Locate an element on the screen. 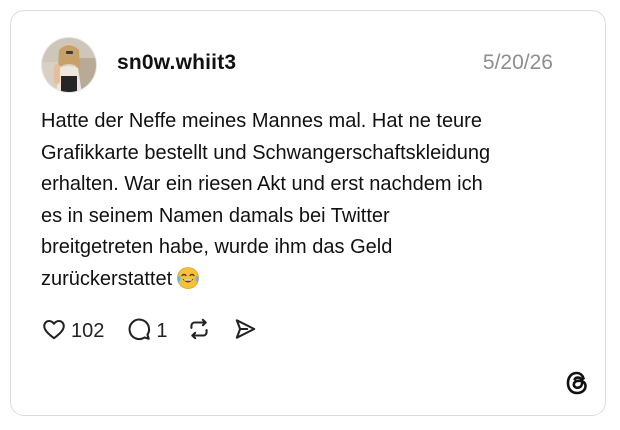  repost-icon is located at coordinates (199, 331).